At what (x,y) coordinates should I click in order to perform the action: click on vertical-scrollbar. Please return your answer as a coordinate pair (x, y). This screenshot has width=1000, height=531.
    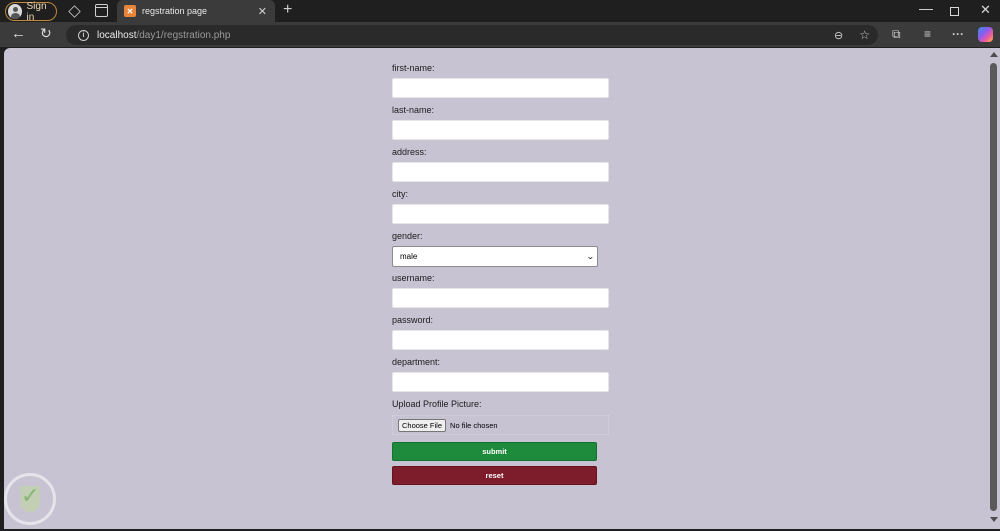
    Looking at the image, I should click on (993, 288).